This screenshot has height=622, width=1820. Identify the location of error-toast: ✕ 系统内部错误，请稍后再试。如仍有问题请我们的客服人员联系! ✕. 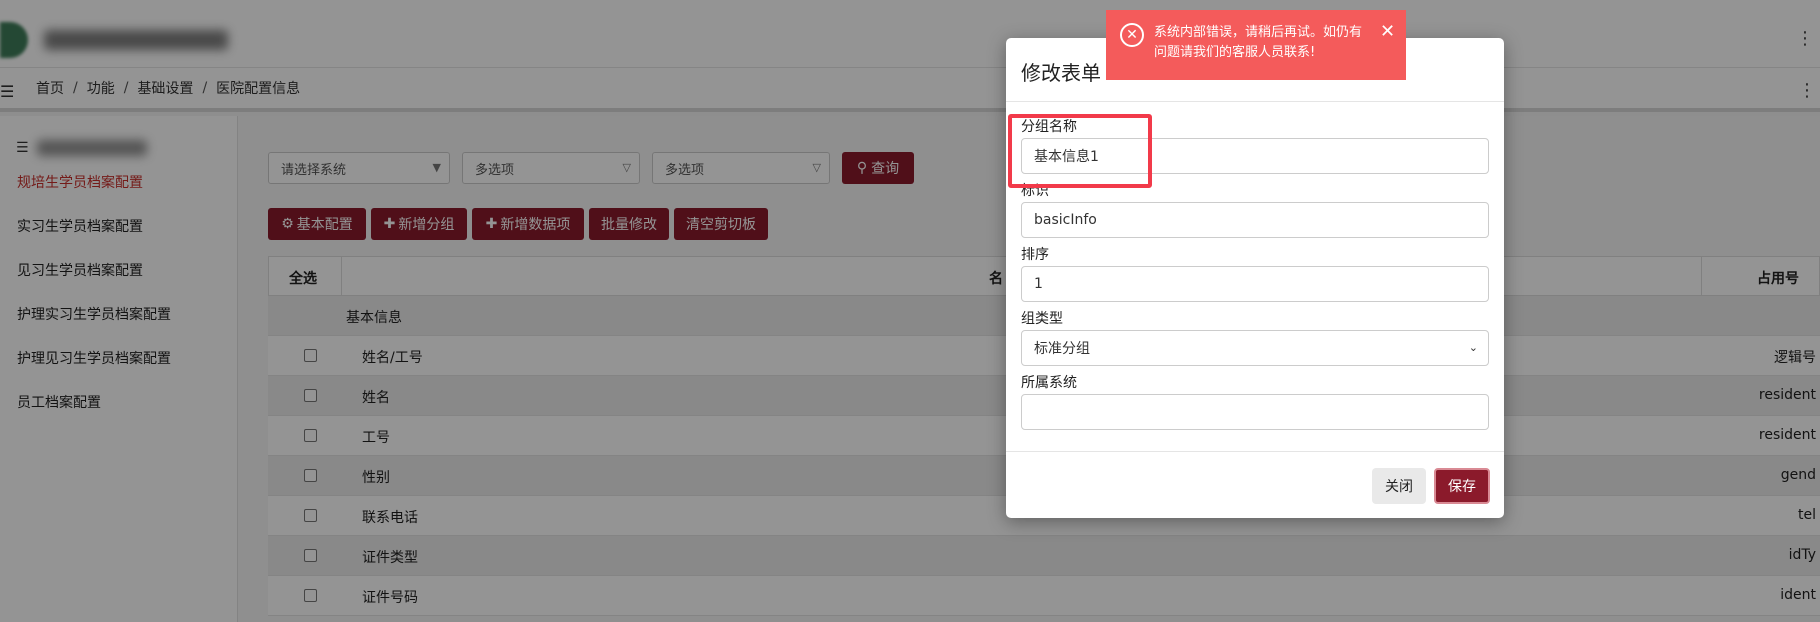
(1256, 45).